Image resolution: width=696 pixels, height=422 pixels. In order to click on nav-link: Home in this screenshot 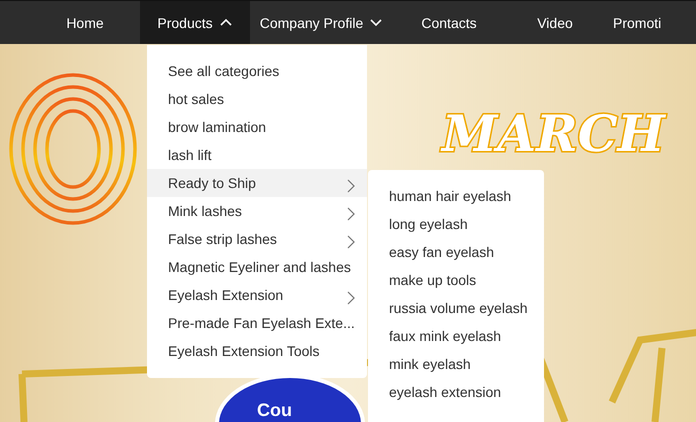, I will do `click(85, 22)`.